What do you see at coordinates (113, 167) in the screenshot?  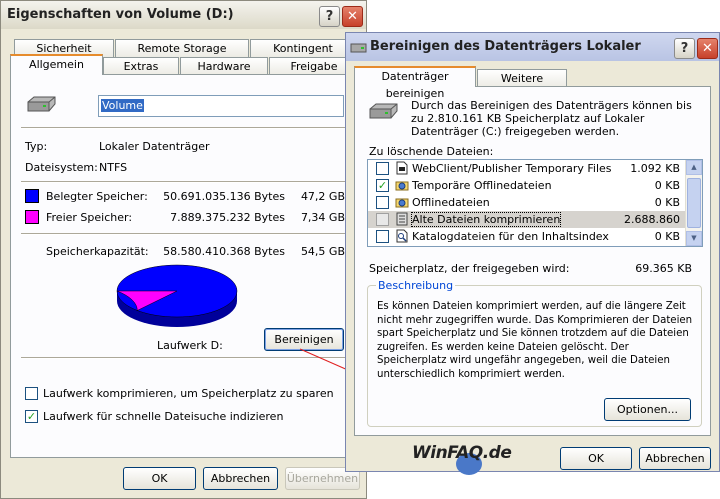 I see `filesystem-value: NTFS` at bounding box center [113, 167].